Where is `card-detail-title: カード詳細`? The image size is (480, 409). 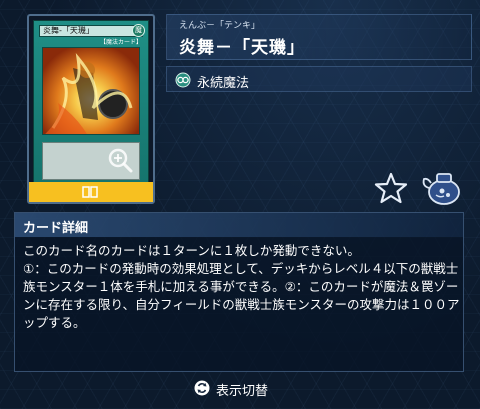 card-detail-title: カード詳細 is located at coordinates (56, 228).